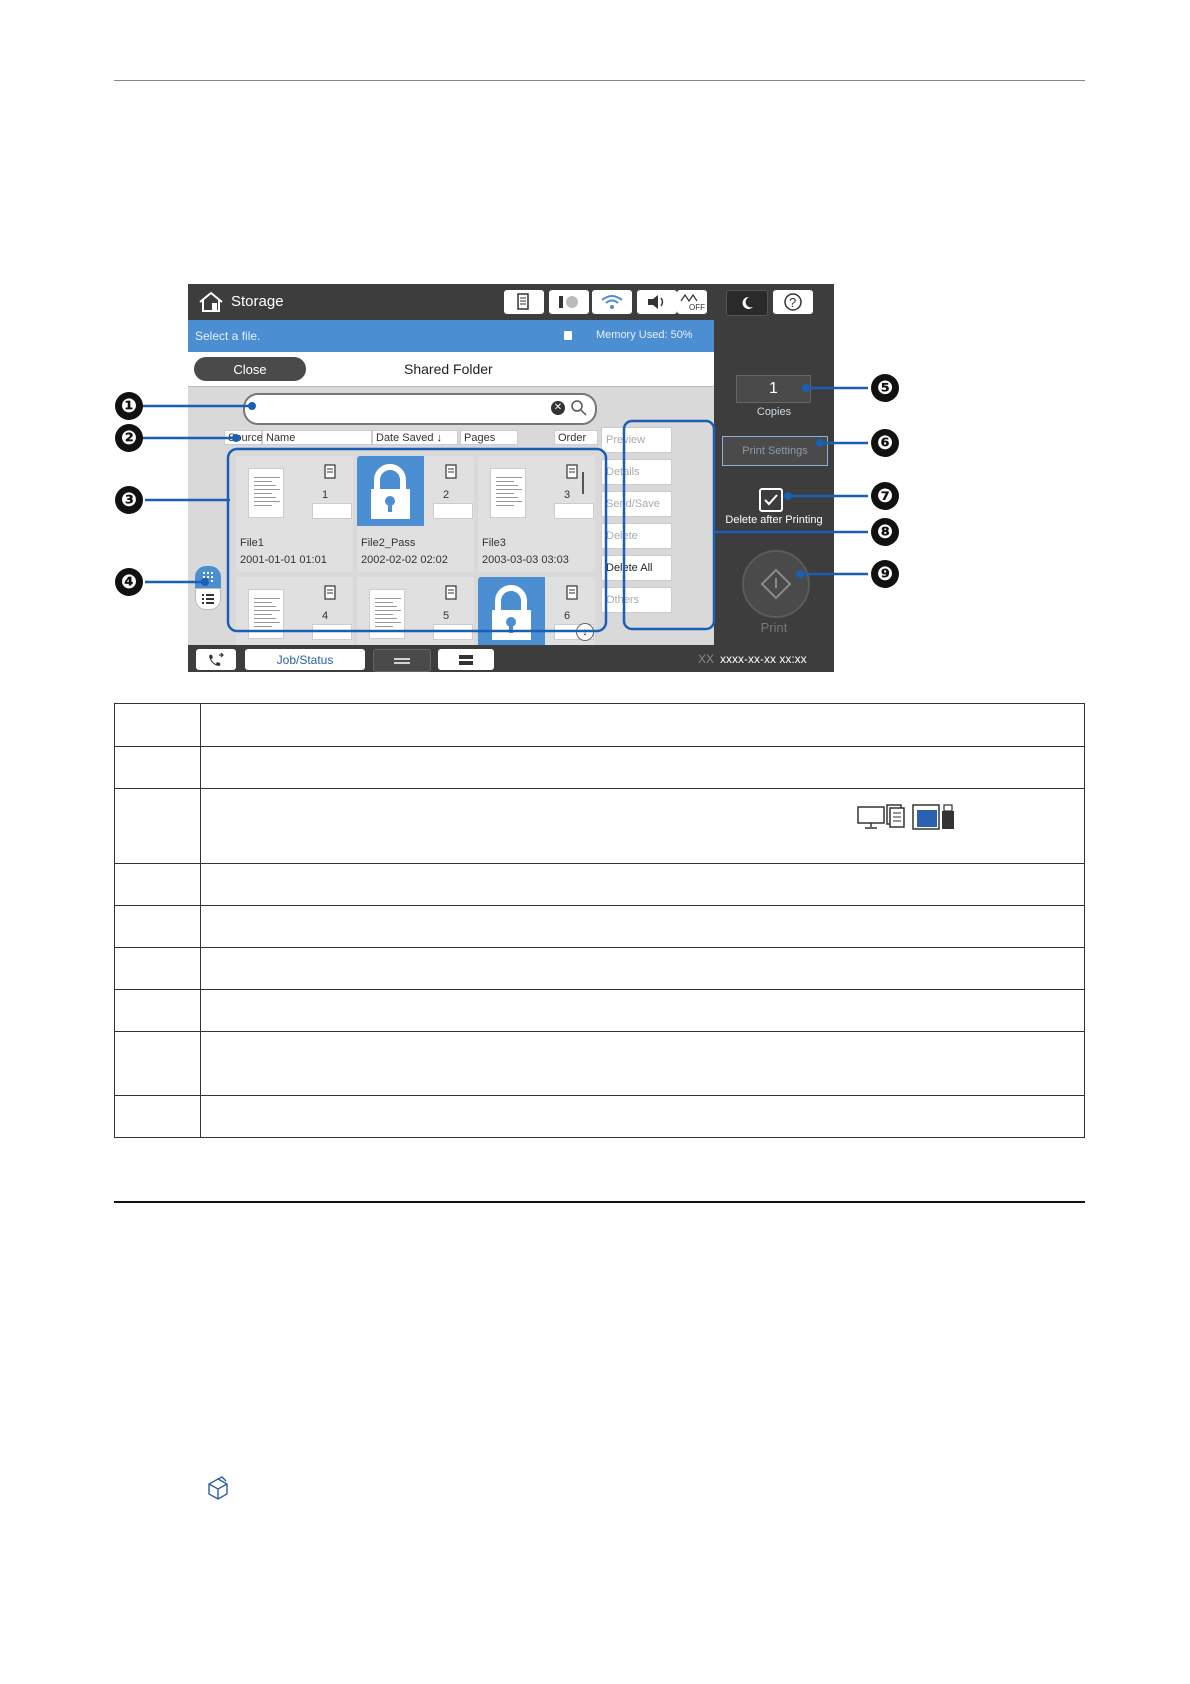  Describe the element at coordinates (129, 500) in the screenshot. I see `callout-3: ❸` at that location.